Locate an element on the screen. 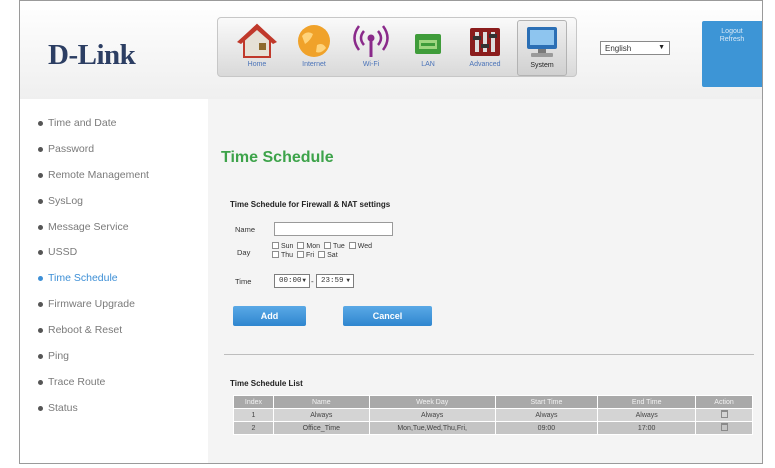 This screenshot has width=775, height=468. day-tue: Tue is located at coordinates (334, 246).